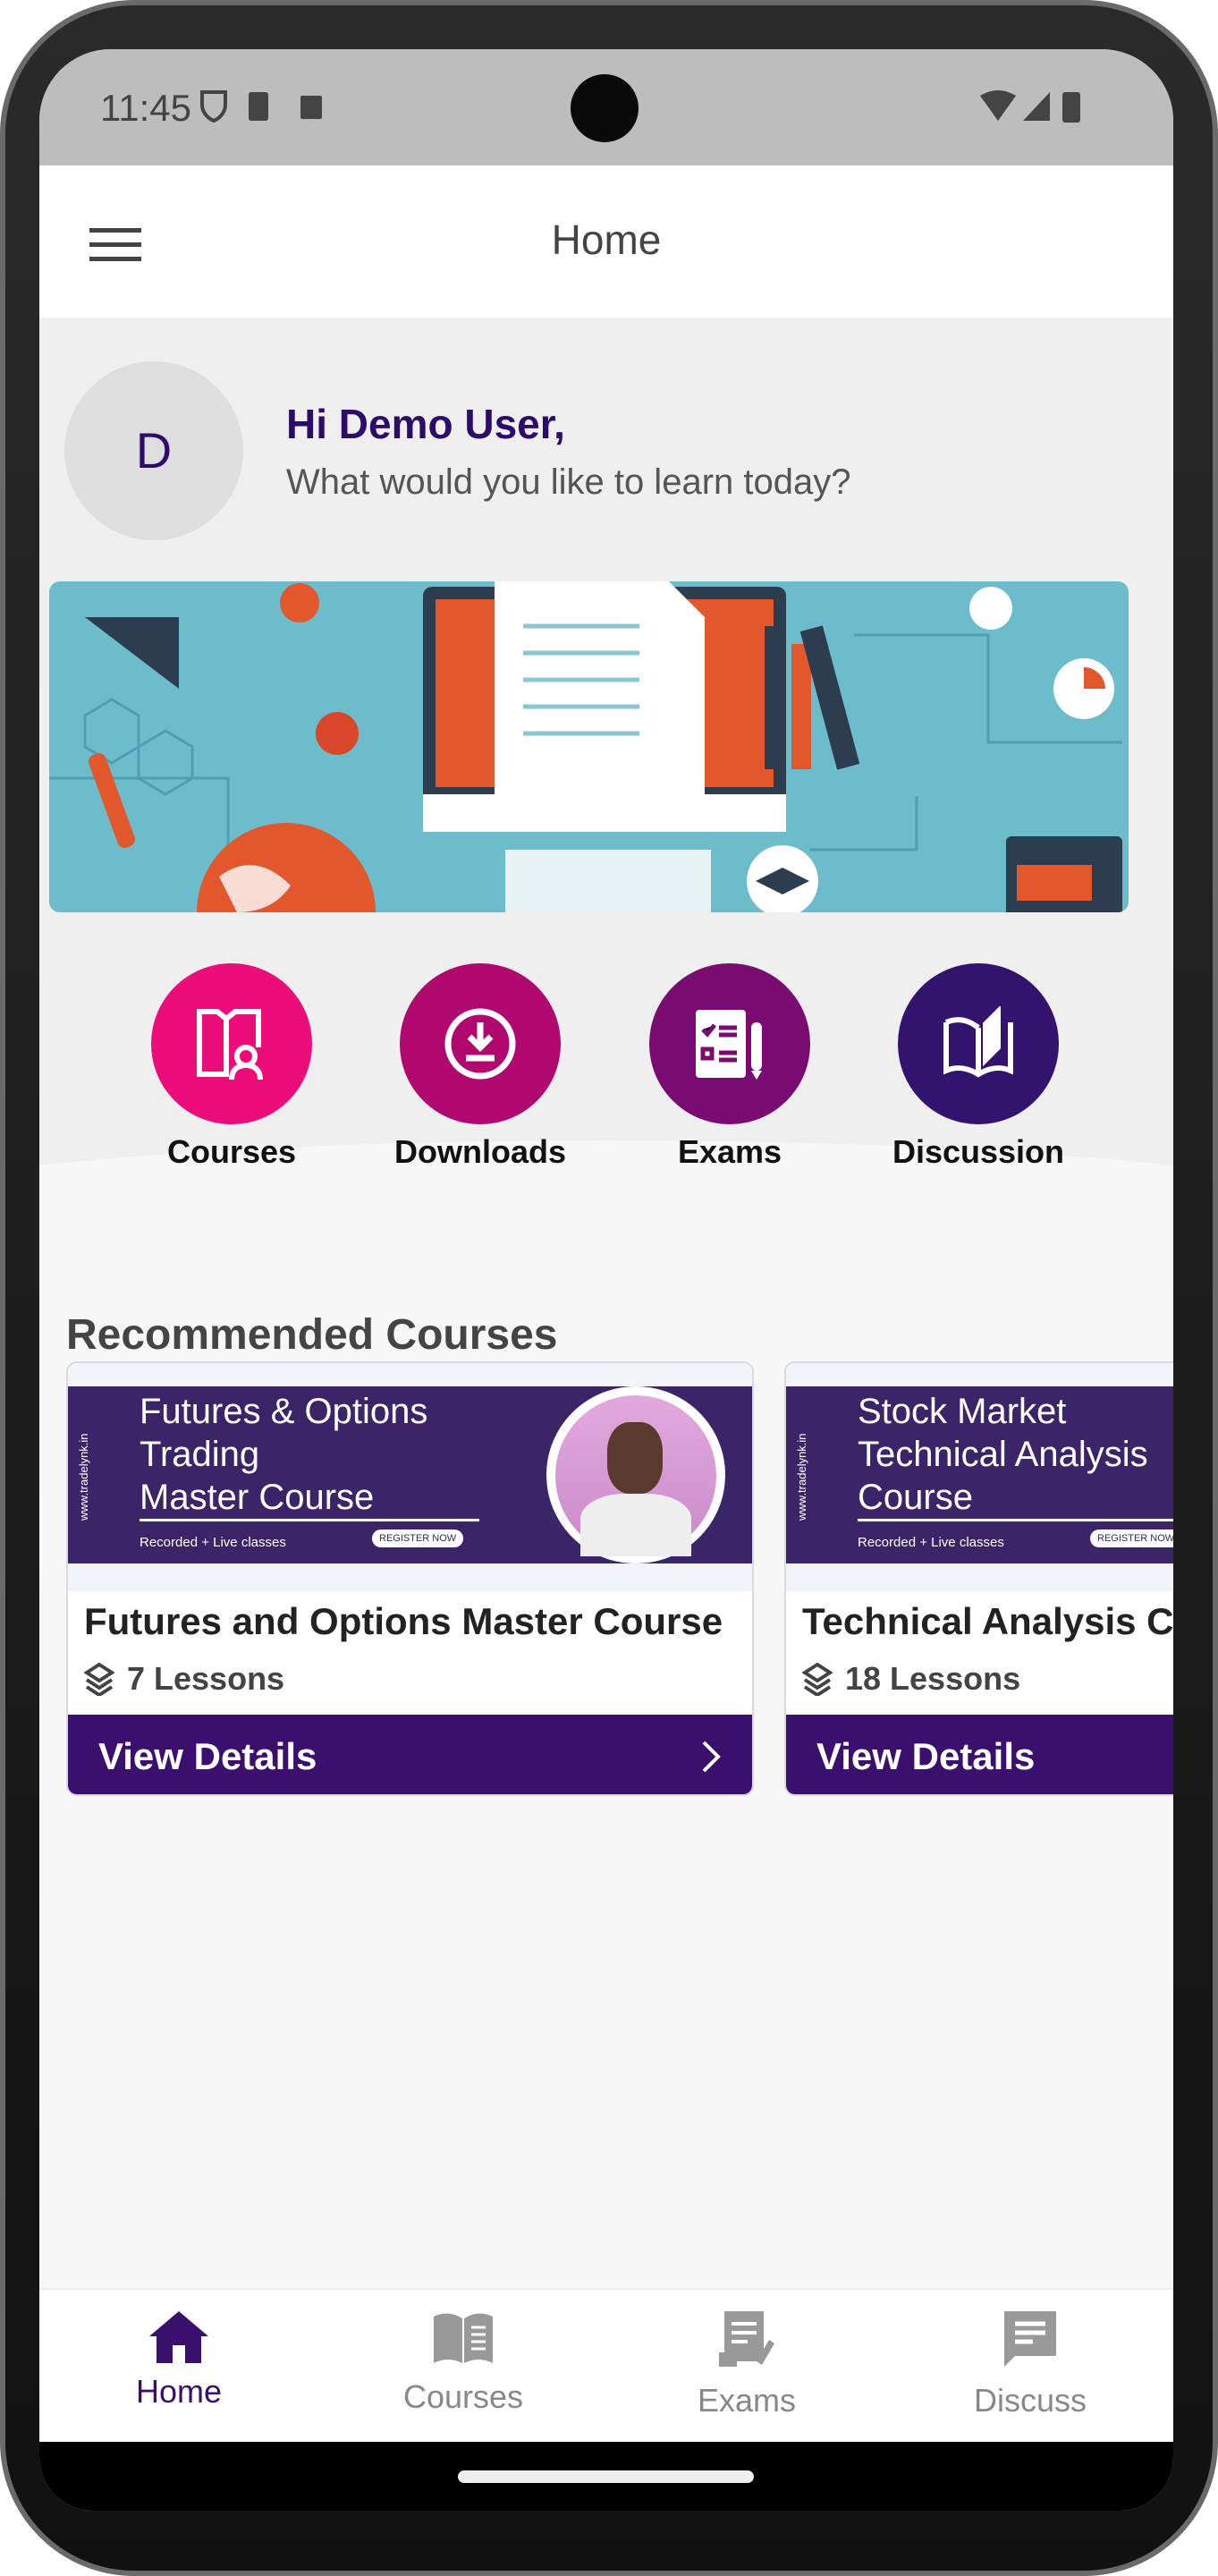 The height and width of the screenshot is (2576, 1218). Describe the element at coordinates (1016, 1498) in the screenshot. I see `banner-line: Course` at that location.